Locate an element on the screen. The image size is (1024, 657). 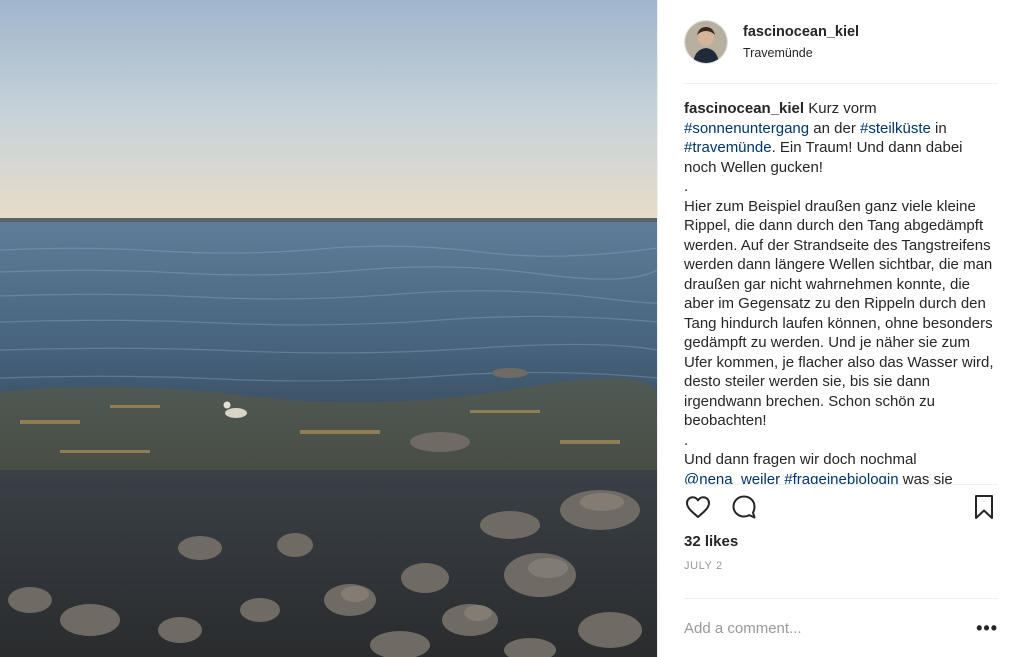
save-button is located at coordinates (984, 507).